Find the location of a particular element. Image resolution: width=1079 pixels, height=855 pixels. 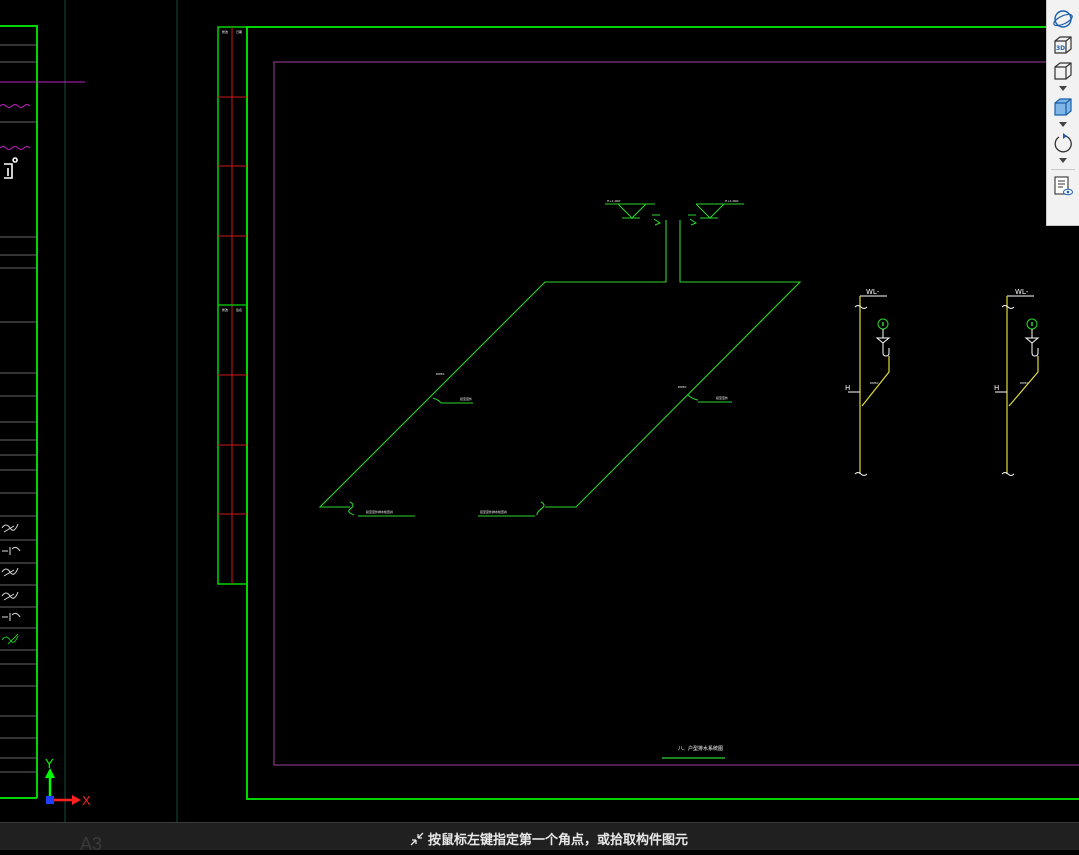

sheet-tab-label: A3 is located at coordinates (91, 844).